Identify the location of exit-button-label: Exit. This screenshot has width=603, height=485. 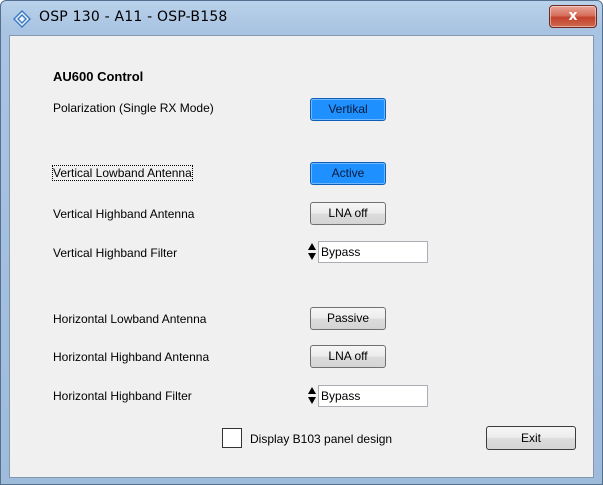
(530, 438).